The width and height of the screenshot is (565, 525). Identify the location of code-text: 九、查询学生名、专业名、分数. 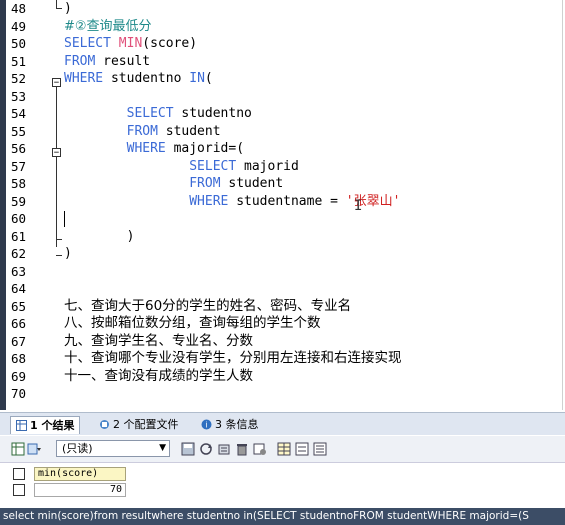
(158, 342).